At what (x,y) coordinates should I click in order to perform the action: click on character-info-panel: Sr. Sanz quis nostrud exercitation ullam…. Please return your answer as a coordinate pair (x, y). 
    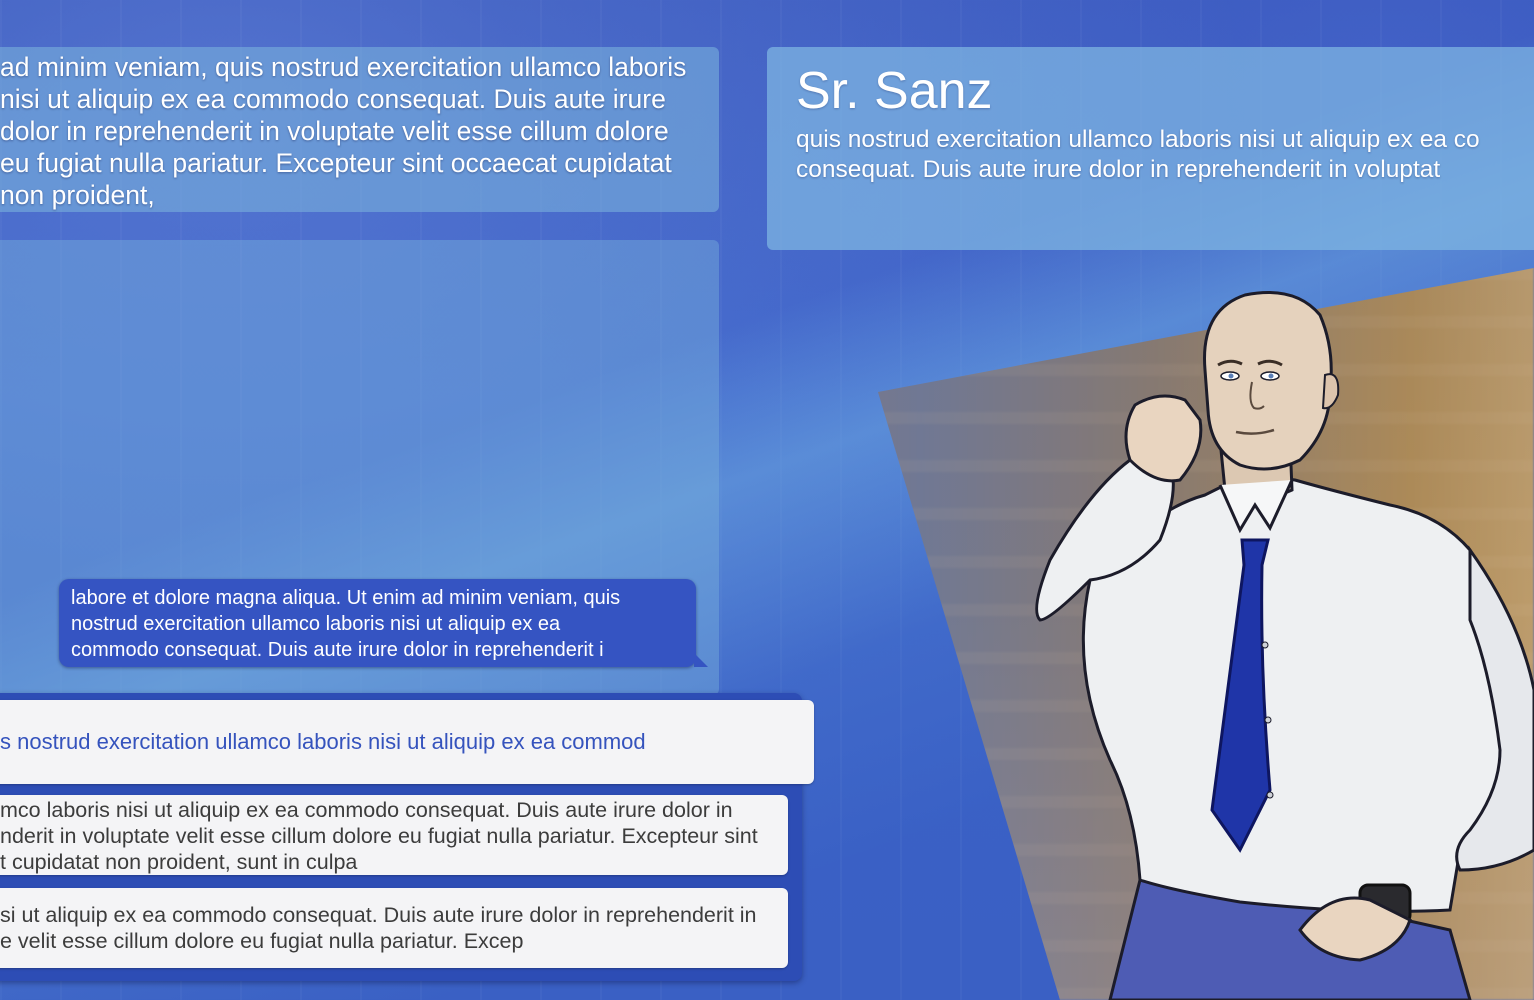
    Looking at the image, I should click on (1150, 148).